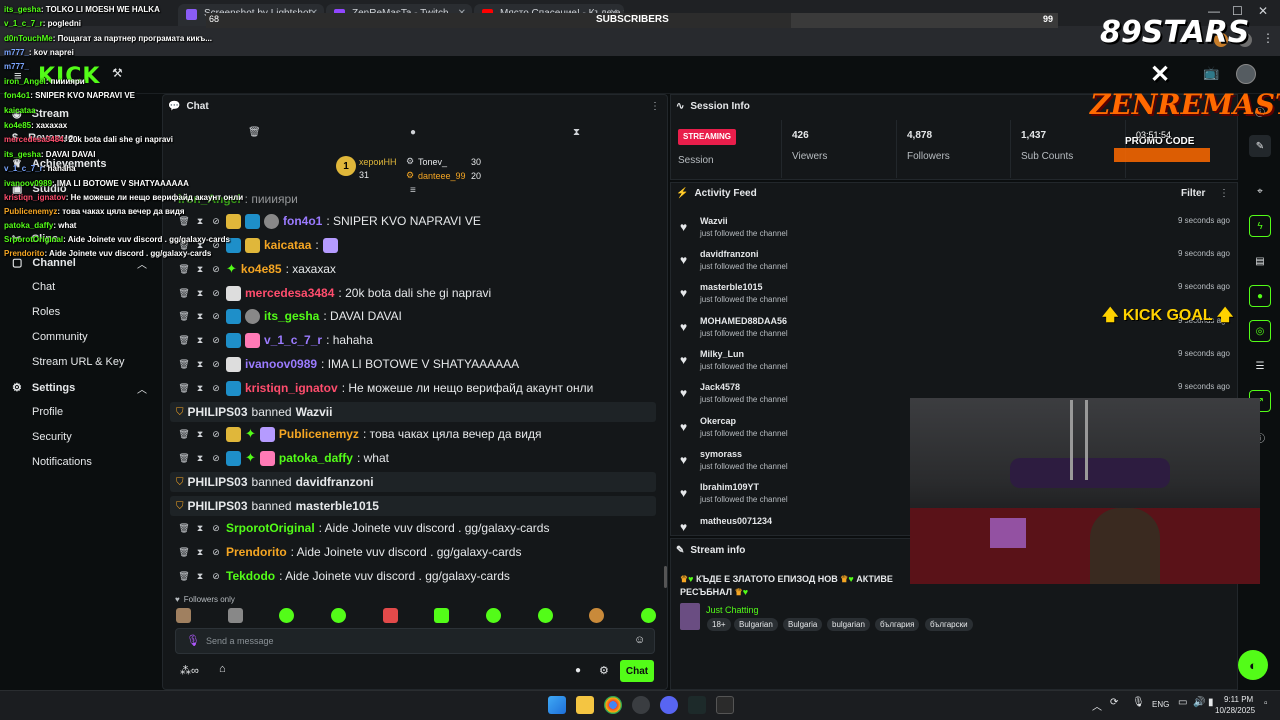 Image resolution: width=1280 pixels, height=720 pixels. I want to click on lightning-icon: ϟ, so click(1260, 226).